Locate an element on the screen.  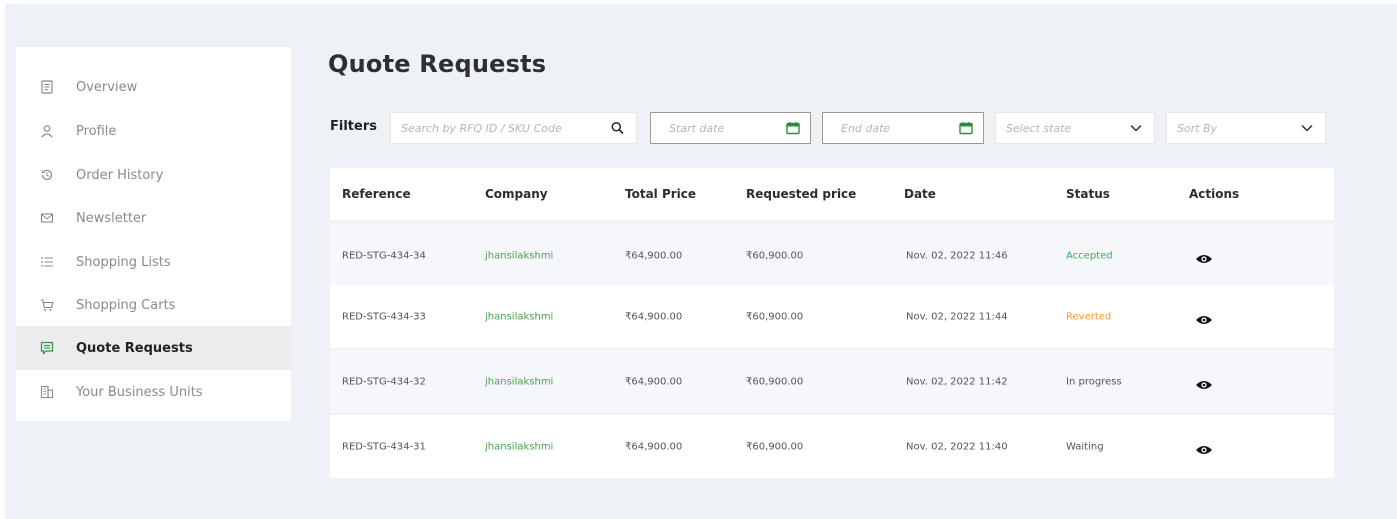
sidebar-item-order-history: Order History is located at coordinates (153, 175).